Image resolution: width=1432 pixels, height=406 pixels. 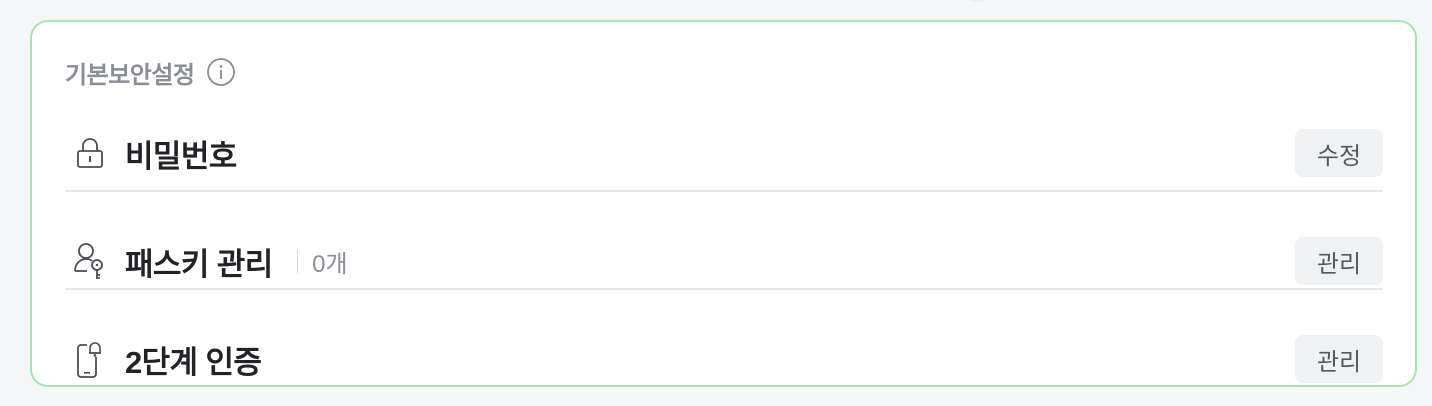 What do you see at coordinates (130, 75) in the screenshot?
I see `section-title: 기본보안설정` at bounding box center [130, 75].